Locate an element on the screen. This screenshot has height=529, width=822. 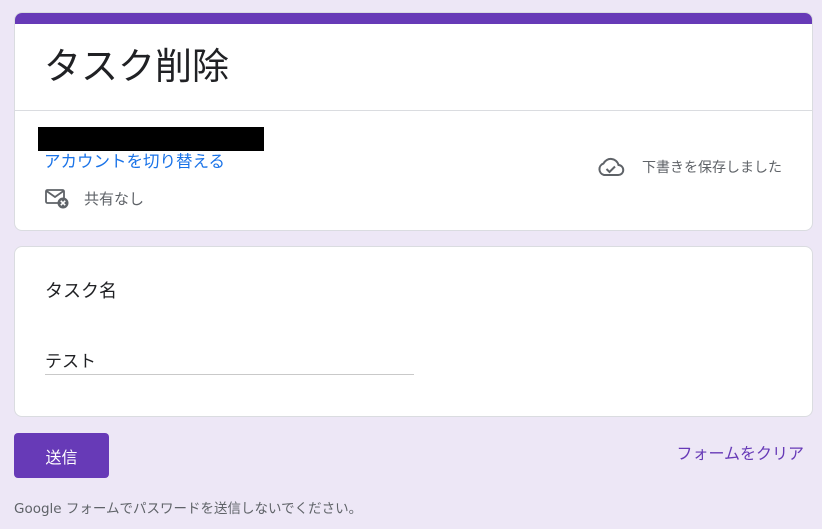
mail-not-shared-icon is located at coordinates (57, 198).